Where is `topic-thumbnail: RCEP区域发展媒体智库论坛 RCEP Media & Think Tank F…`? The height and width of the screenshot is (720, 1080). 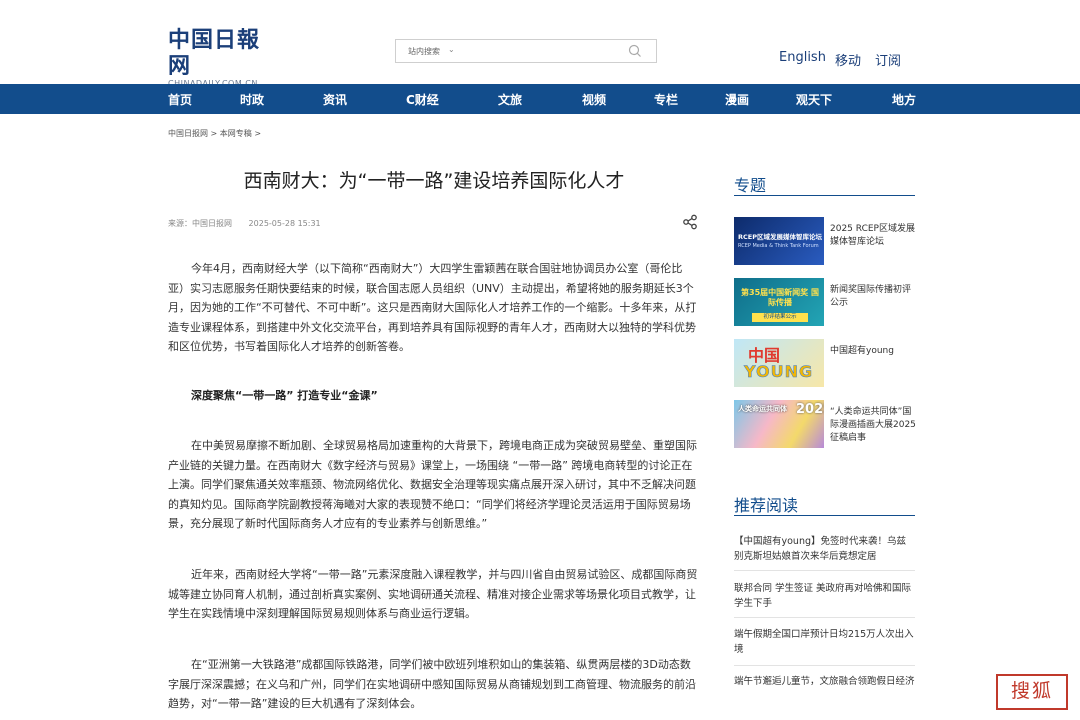
topic-thumbnail: RCEP区域发展媒体智库论坛 RCEP Media & Think Tank F… is located at coordinates (779, 241).